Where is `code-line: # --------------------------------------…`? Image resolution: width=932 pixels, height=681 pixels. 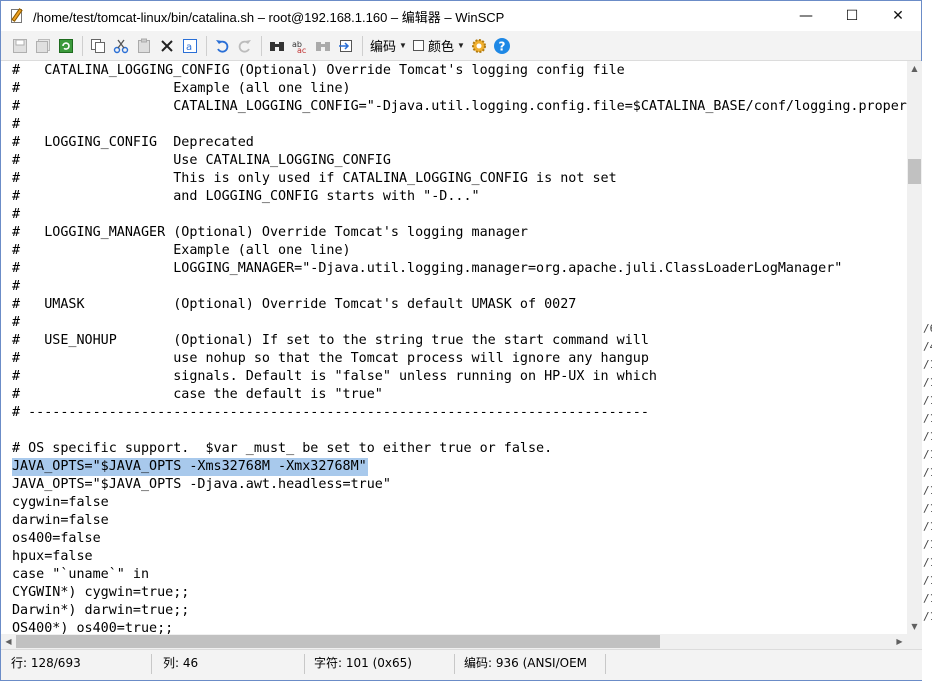
code-line: # --------------------------------------… is located at coordinates (330, 413).